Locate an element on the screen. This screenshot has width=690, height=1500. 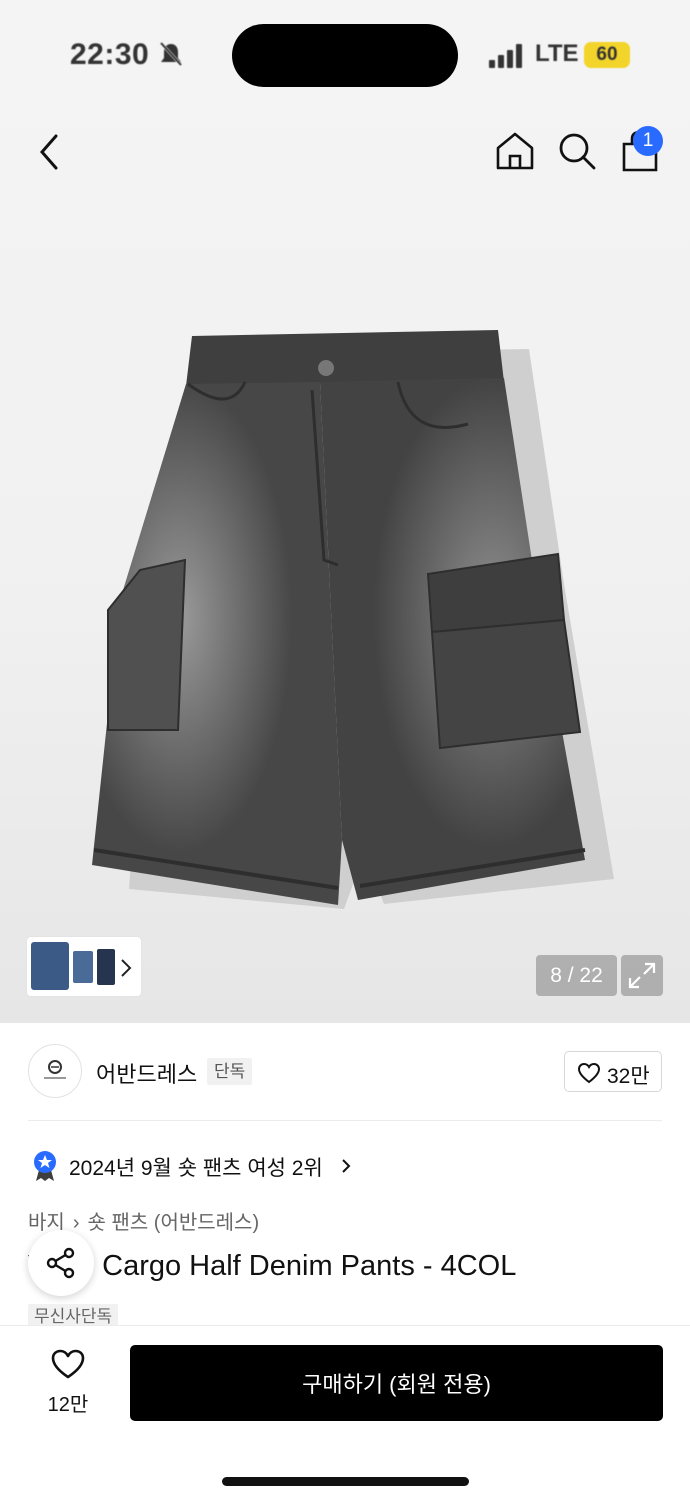
chevron-left-icon is located at coordinates (50, 152).